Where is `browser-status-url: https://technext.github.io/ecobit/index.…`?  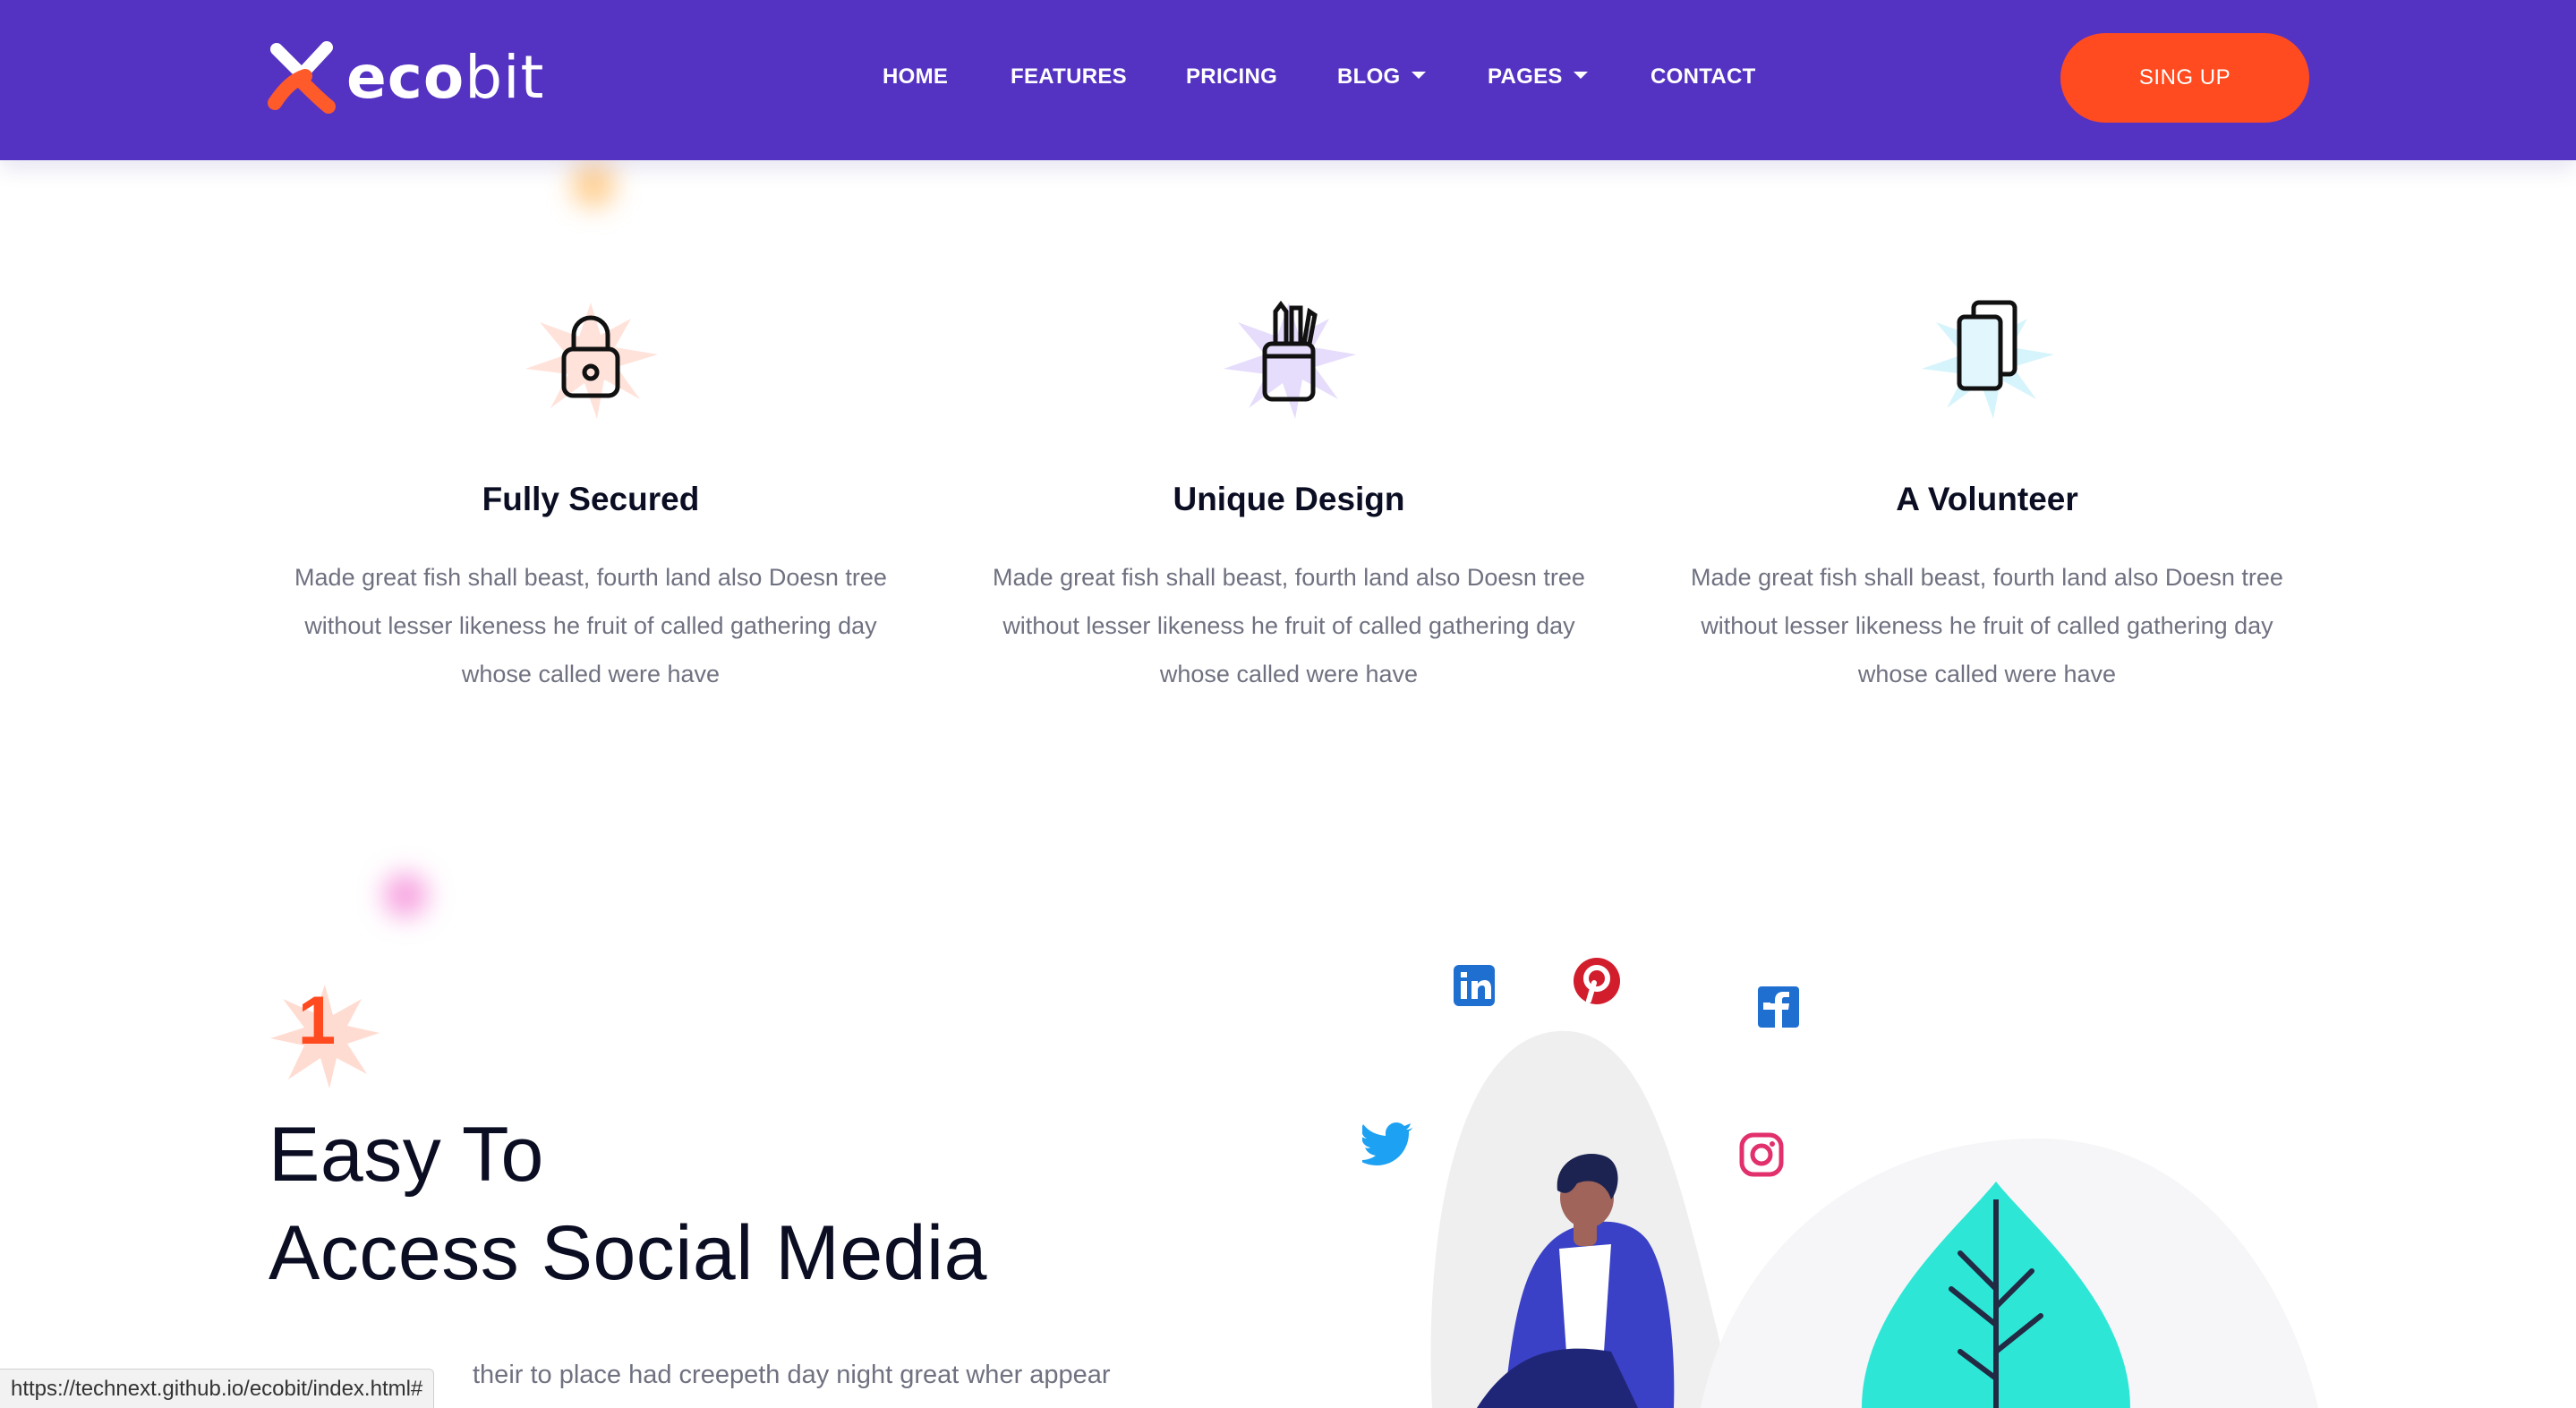 browser-status-url: https://technext.github.io/ecobit/index.… is located at coordinates (217, 1388).